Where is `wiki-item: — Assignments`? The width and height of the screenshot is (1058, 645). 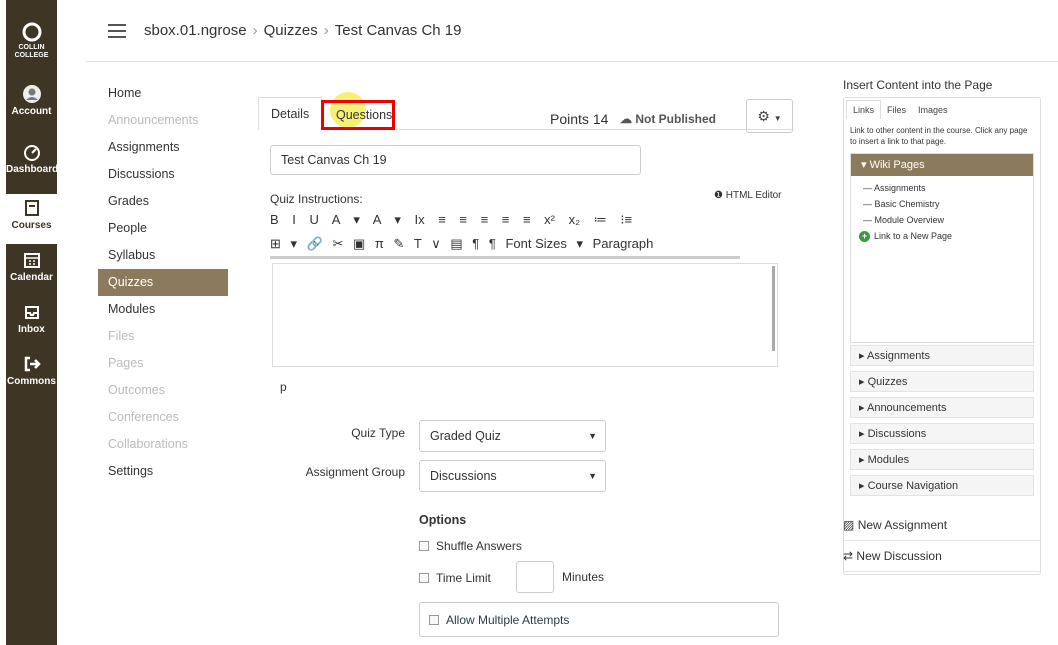 wiki-item: — Assignments is located at coordinates (942, 188).